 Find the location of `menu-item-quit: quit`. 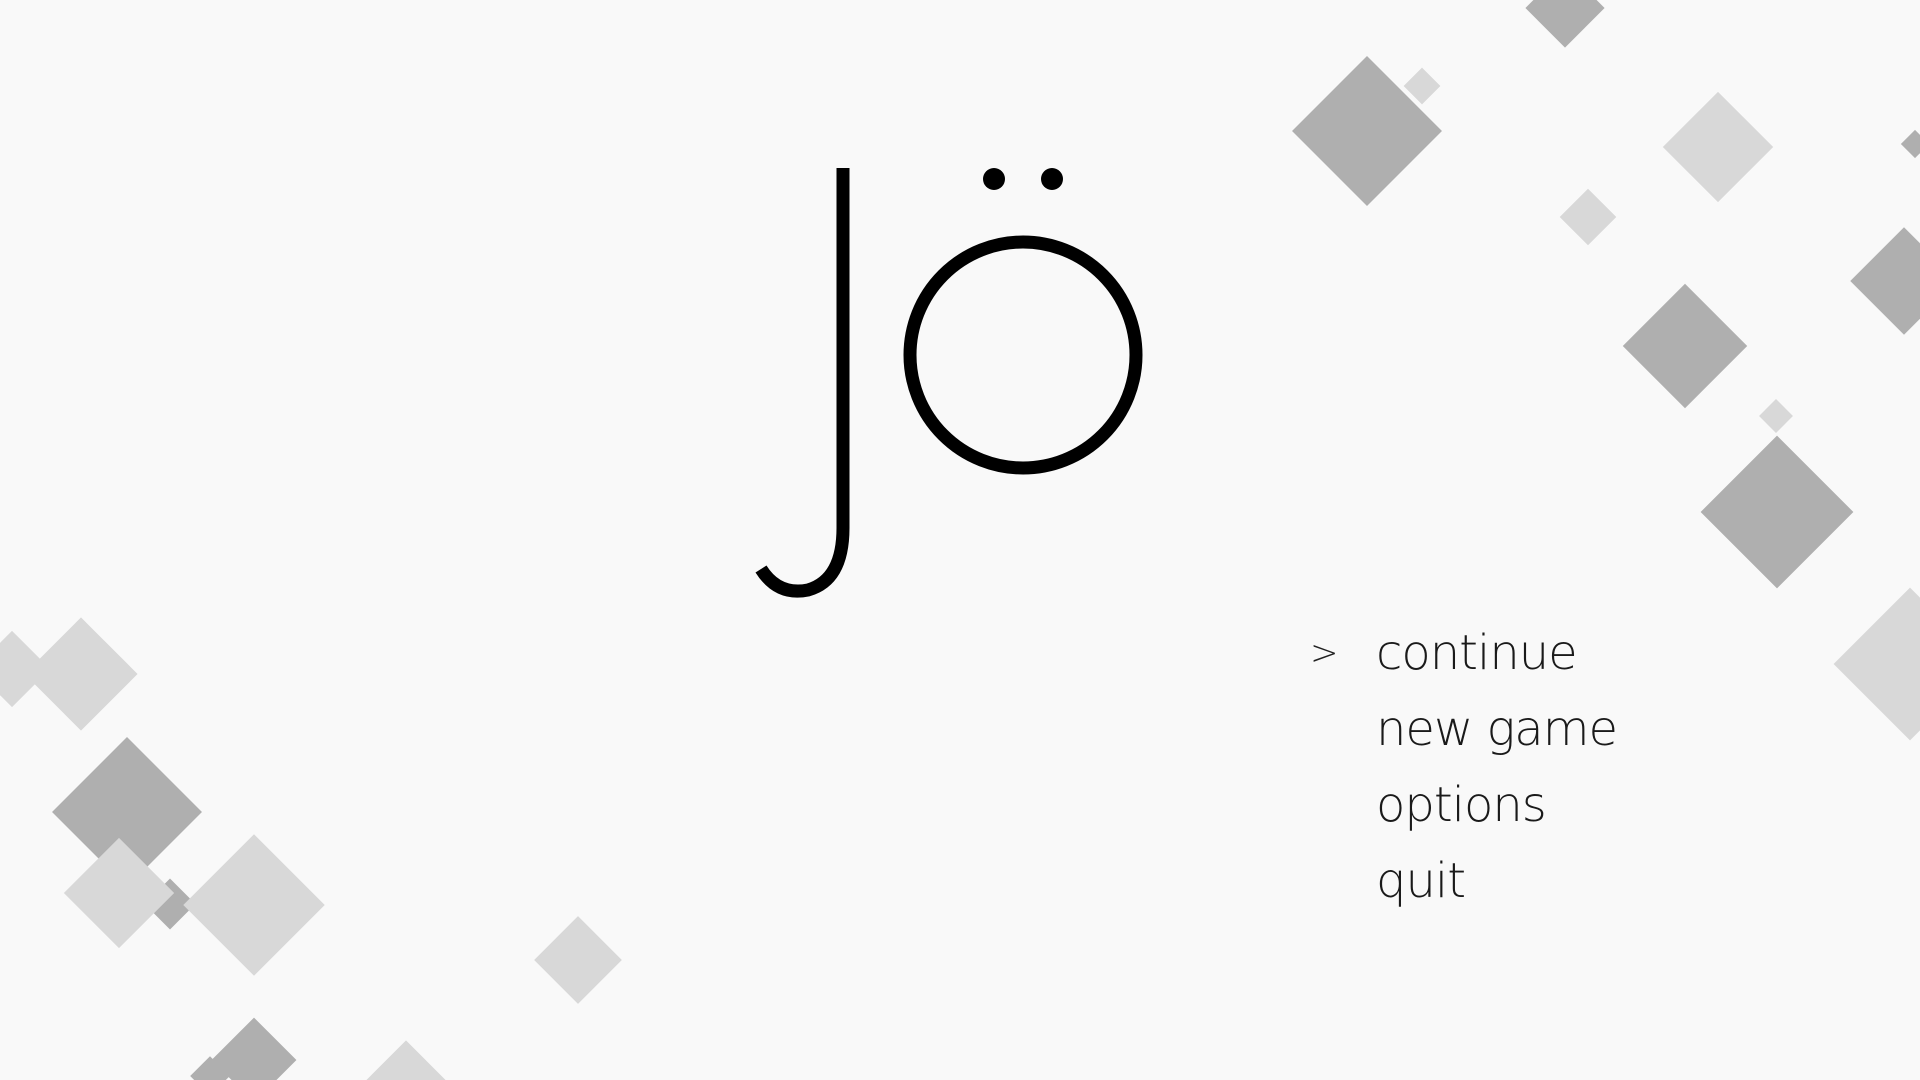

menu-item-quit: quit is located at coordinates (1520, 881).